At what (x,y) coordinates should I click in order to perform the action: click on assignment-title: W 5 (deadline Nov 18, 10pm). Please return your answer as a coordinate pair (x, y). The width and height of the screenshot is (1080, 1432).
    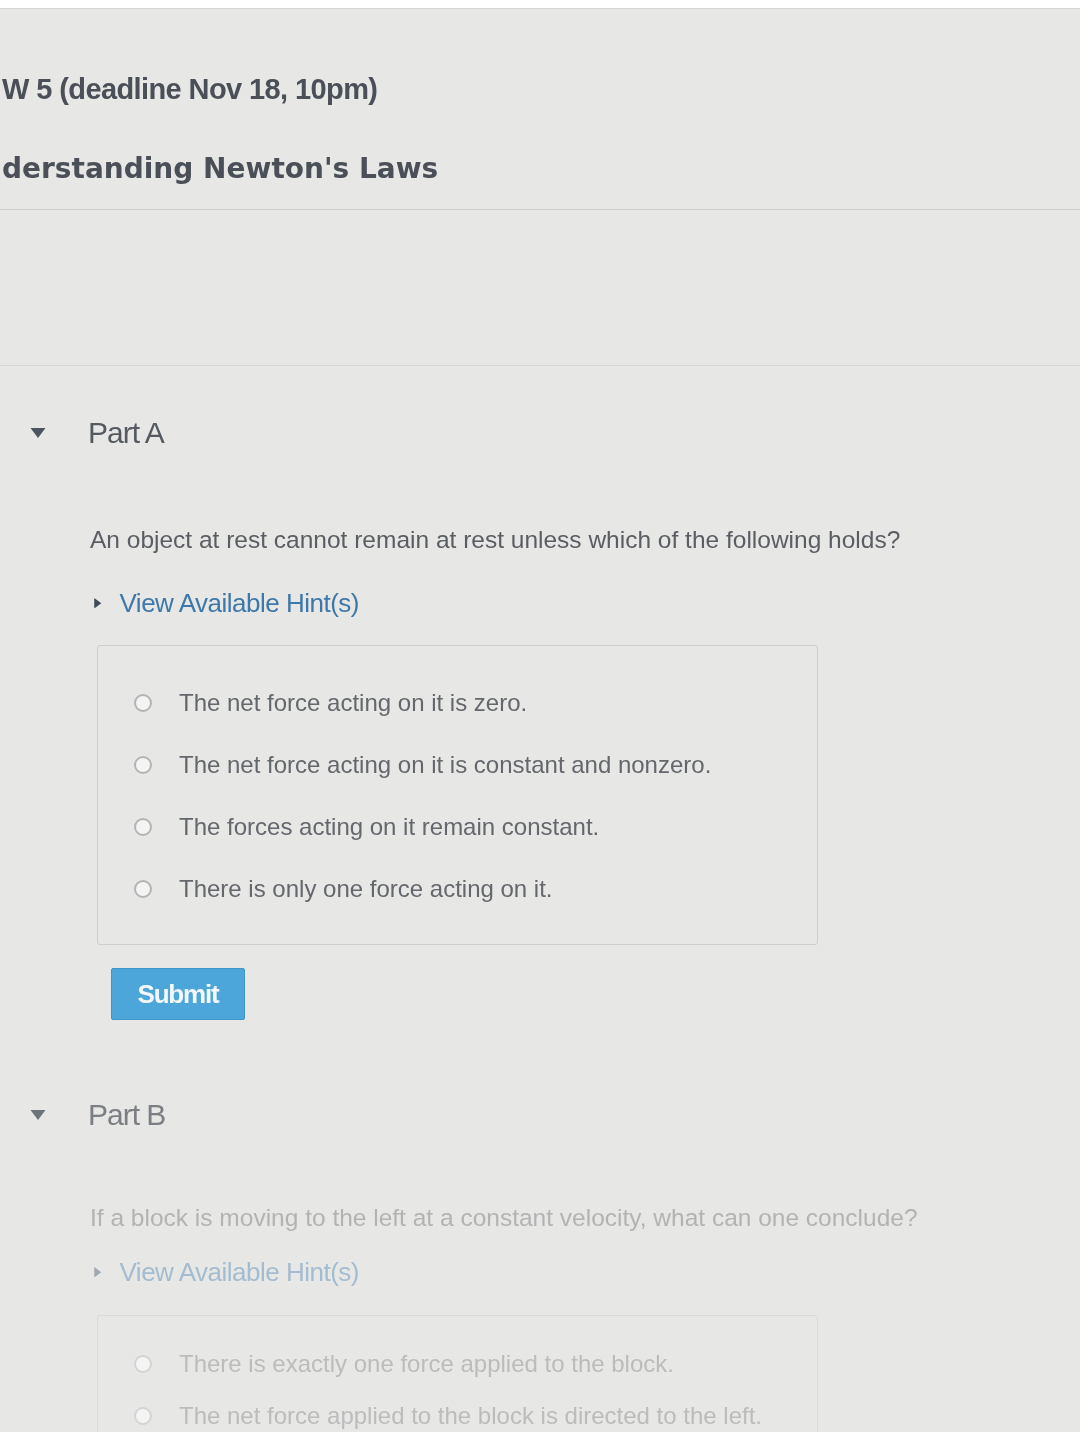
    Looking at the image, I should click on (190, 89).